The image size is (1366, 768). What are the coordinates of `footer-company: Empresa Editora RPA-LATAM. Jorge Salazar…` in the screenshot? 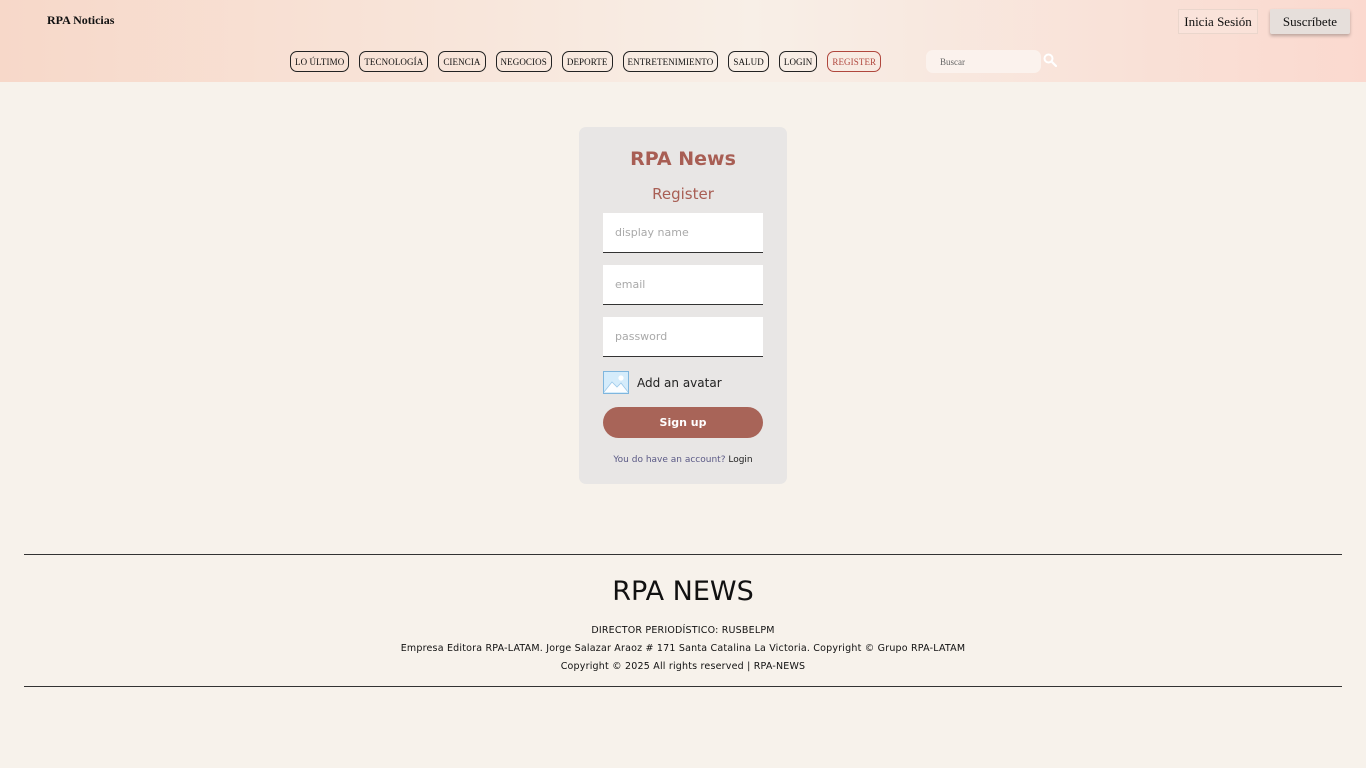 It's located at (683, 648).